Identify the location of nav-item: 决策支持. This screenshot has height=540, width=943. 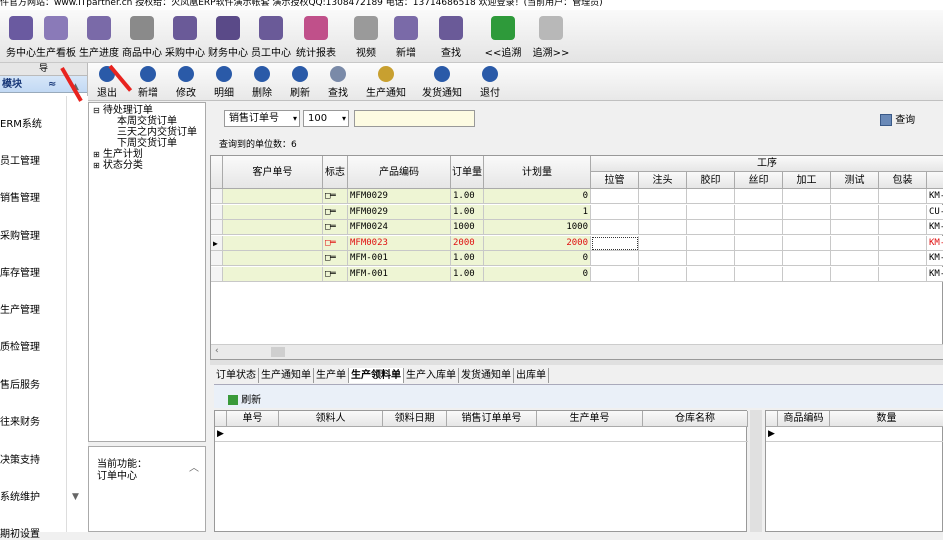
(20, 458).